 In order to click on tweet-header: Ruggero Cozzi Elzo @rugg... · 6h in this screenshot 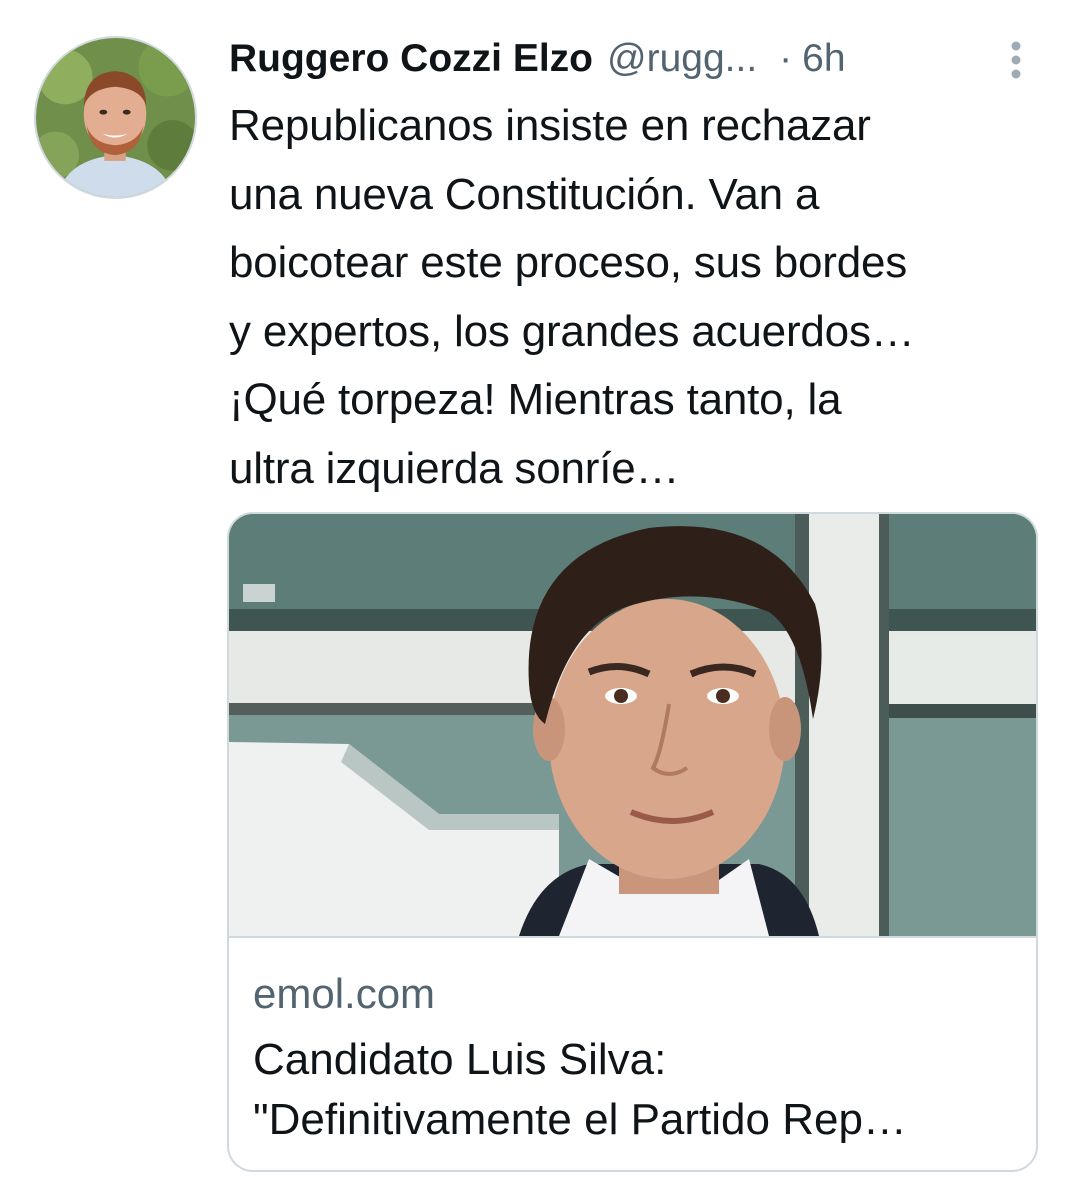, I will do `click(629, 59)`.